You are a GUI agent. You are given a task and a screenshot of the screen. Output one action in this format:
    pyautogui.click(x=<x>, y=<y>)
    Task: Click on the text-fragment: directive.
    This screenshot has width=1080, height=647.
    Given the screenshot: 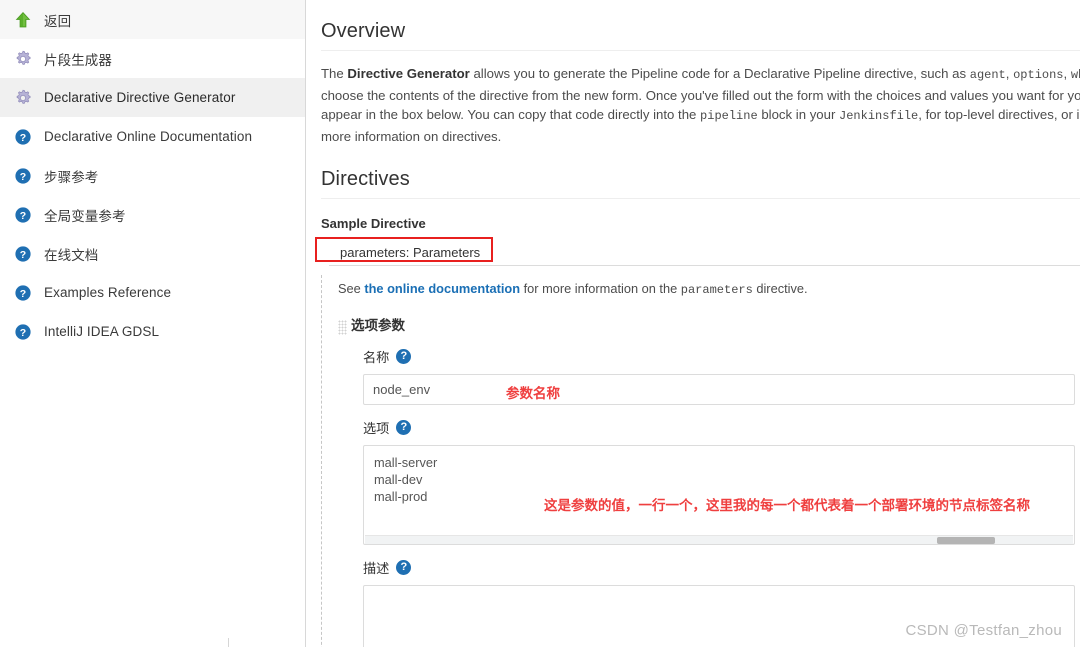 What is the action you would take?
    pyautogui.click(x=780, y=289)
    